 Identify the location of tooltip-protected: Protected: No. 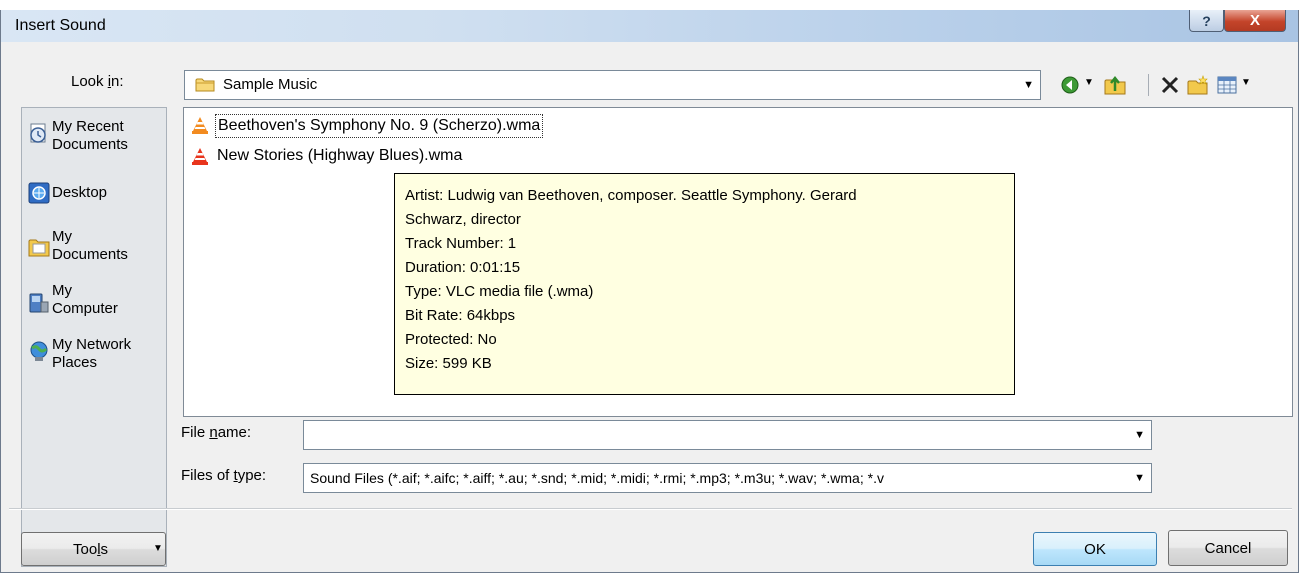
(451, 339).